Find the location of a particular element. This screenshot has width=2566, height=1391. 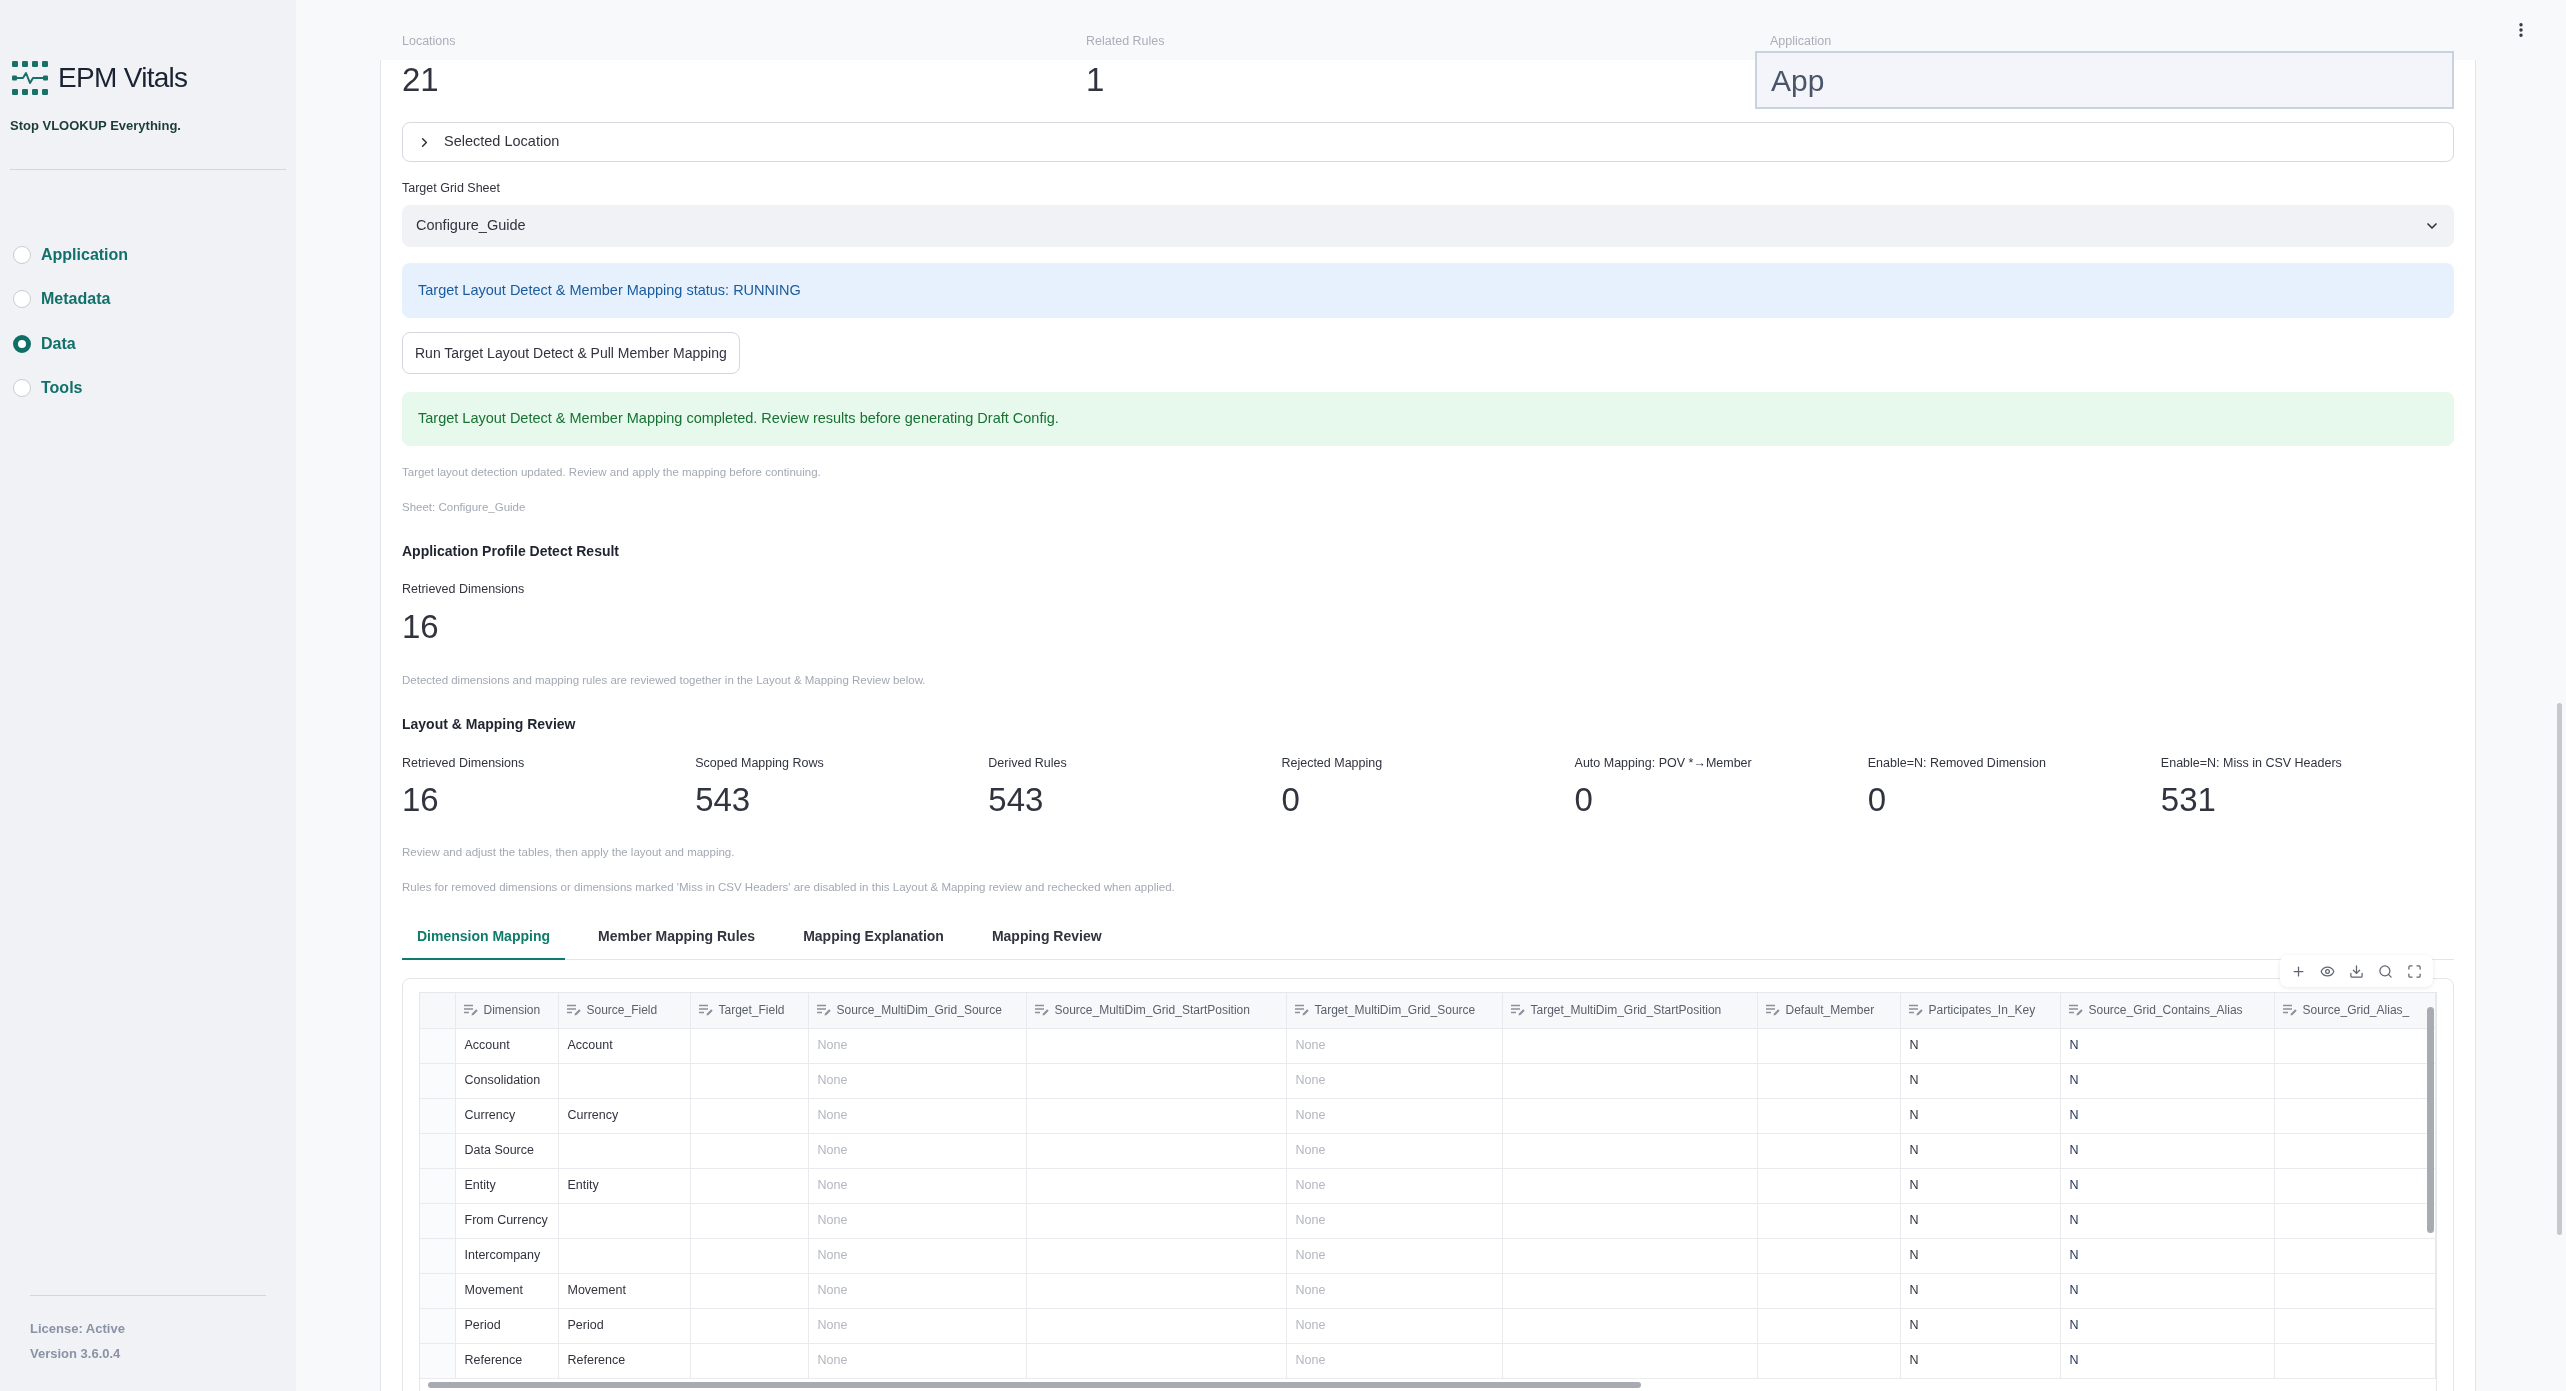

eye-icon is located at coordinates (2327, 971).